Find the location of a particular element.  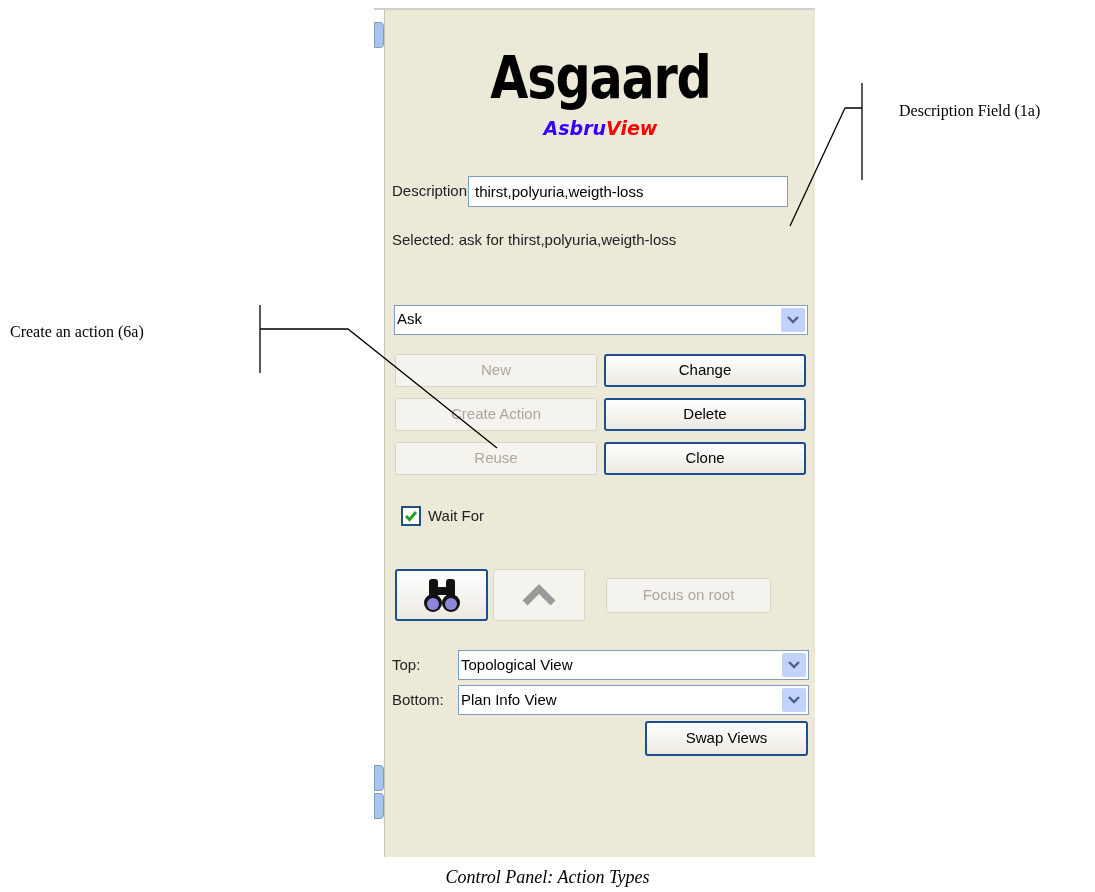

checkmark-icon is located at coordinates (411, 515).